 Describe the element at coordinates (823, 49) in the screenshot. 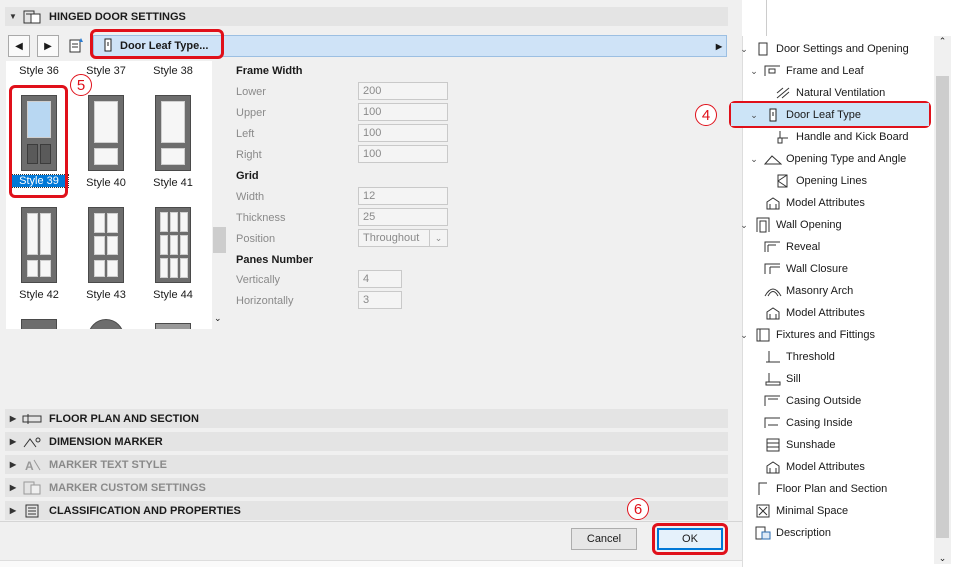

I see `tree-item-door-settings: ⌄ Door Settings and Opening` at that location.